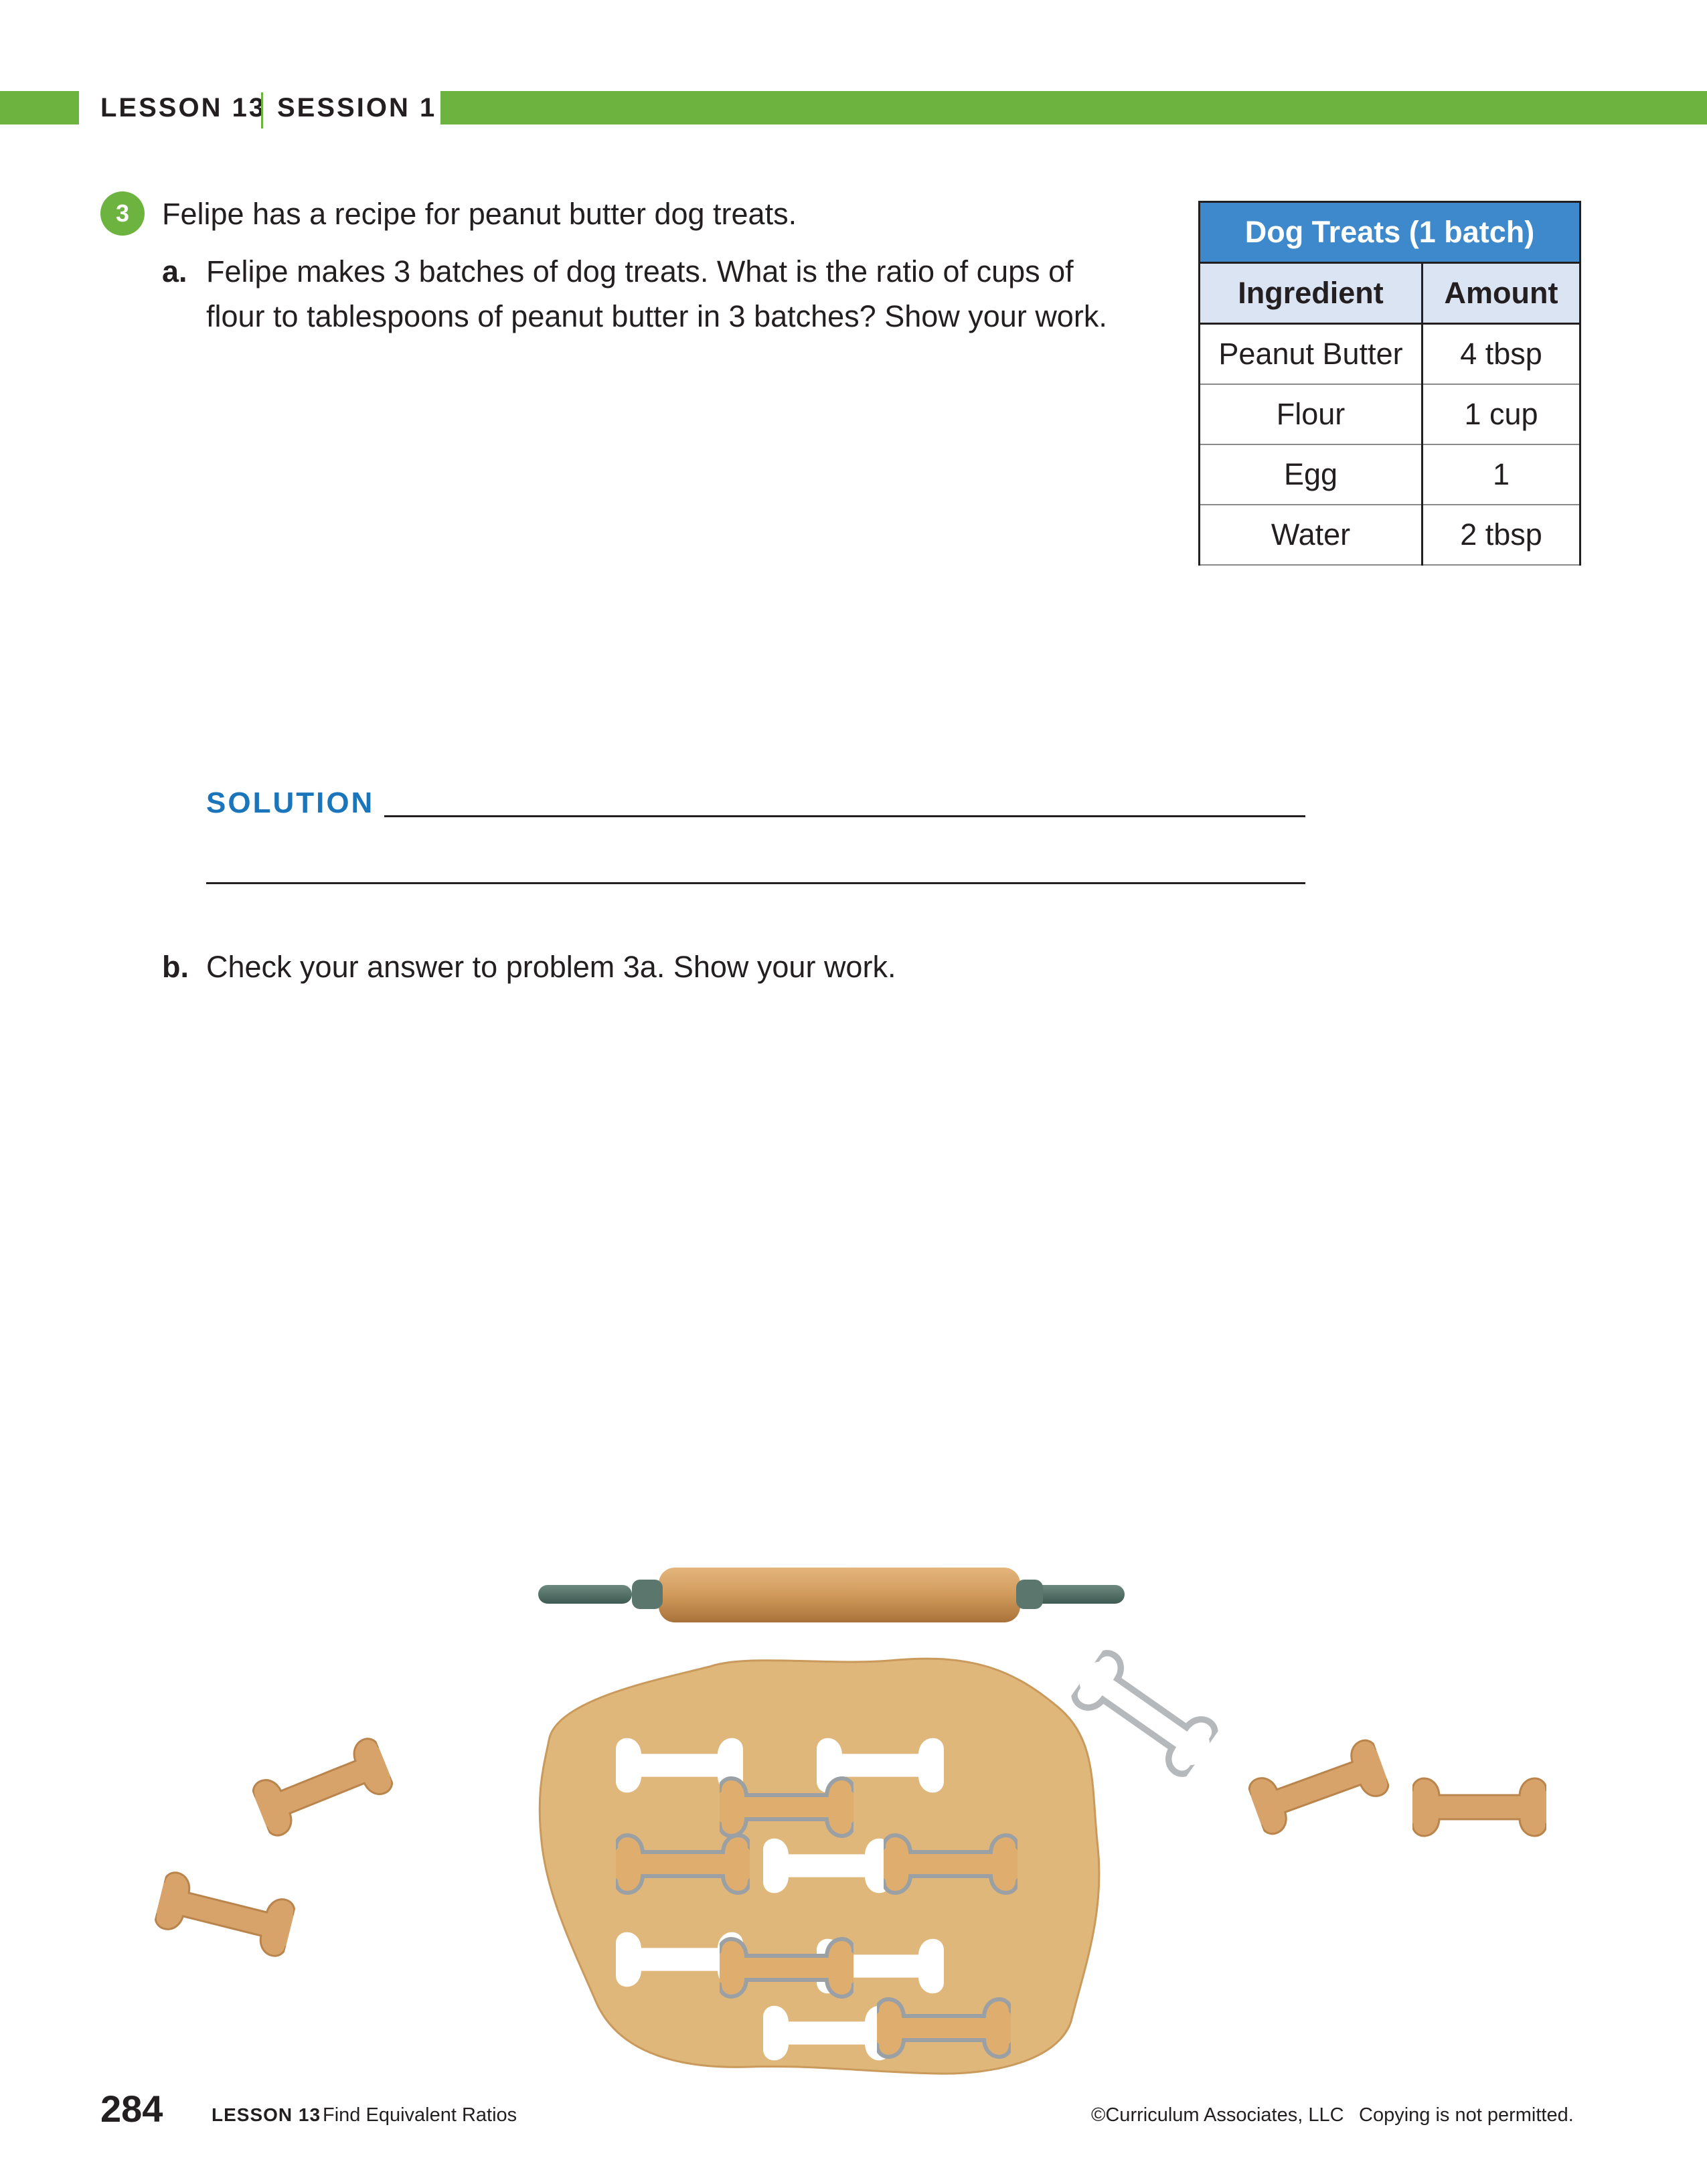 The width and height of the screenshot is (1707, 2184). Describe the element at coordinates (1389, 232) in the screenshot. I see `table-title: Dog Treats (1 batch)` at that location.